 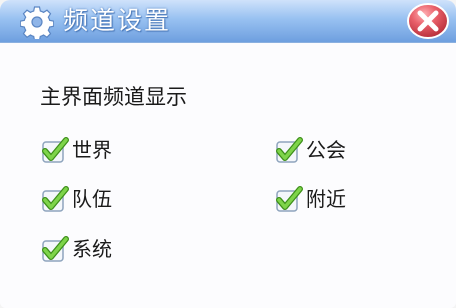 I want to click on close-button, so click(x=428, y=21).